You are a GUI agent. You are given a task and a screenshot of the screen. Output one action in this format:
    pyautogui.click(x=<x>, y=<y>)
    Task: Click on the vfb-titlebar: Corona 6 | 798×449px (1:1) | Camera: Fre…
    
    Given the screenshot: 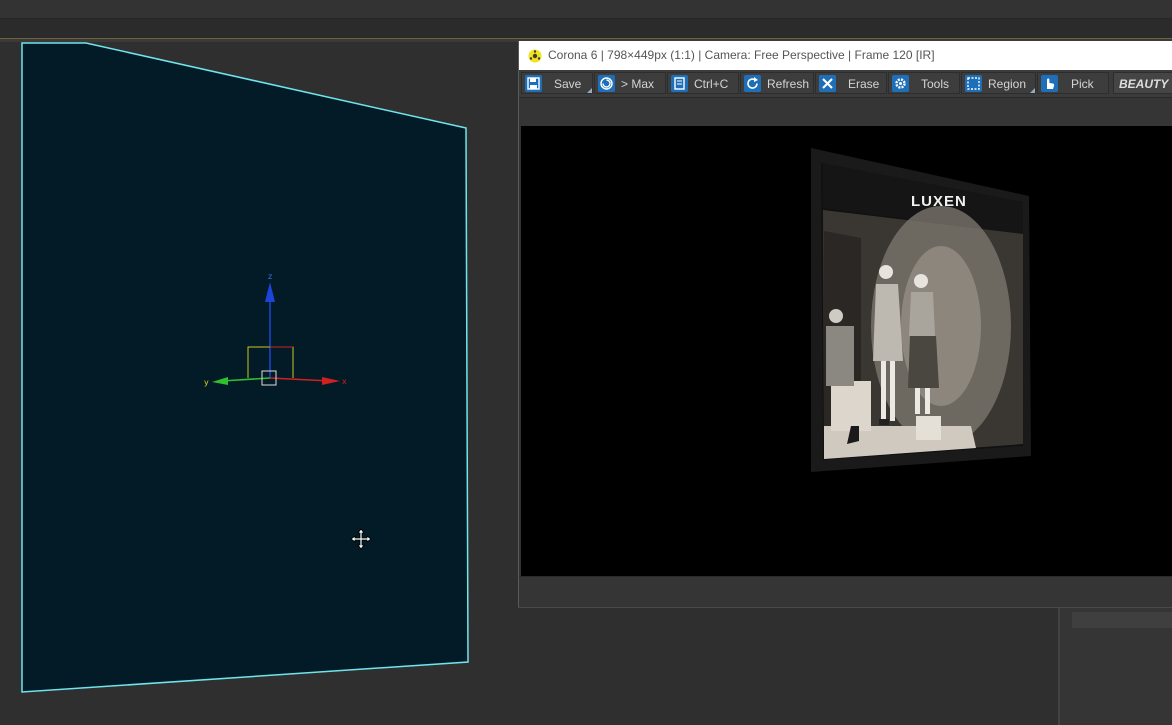 What is the action you would take?
    pyautogui.click(x=845, y=55)
    